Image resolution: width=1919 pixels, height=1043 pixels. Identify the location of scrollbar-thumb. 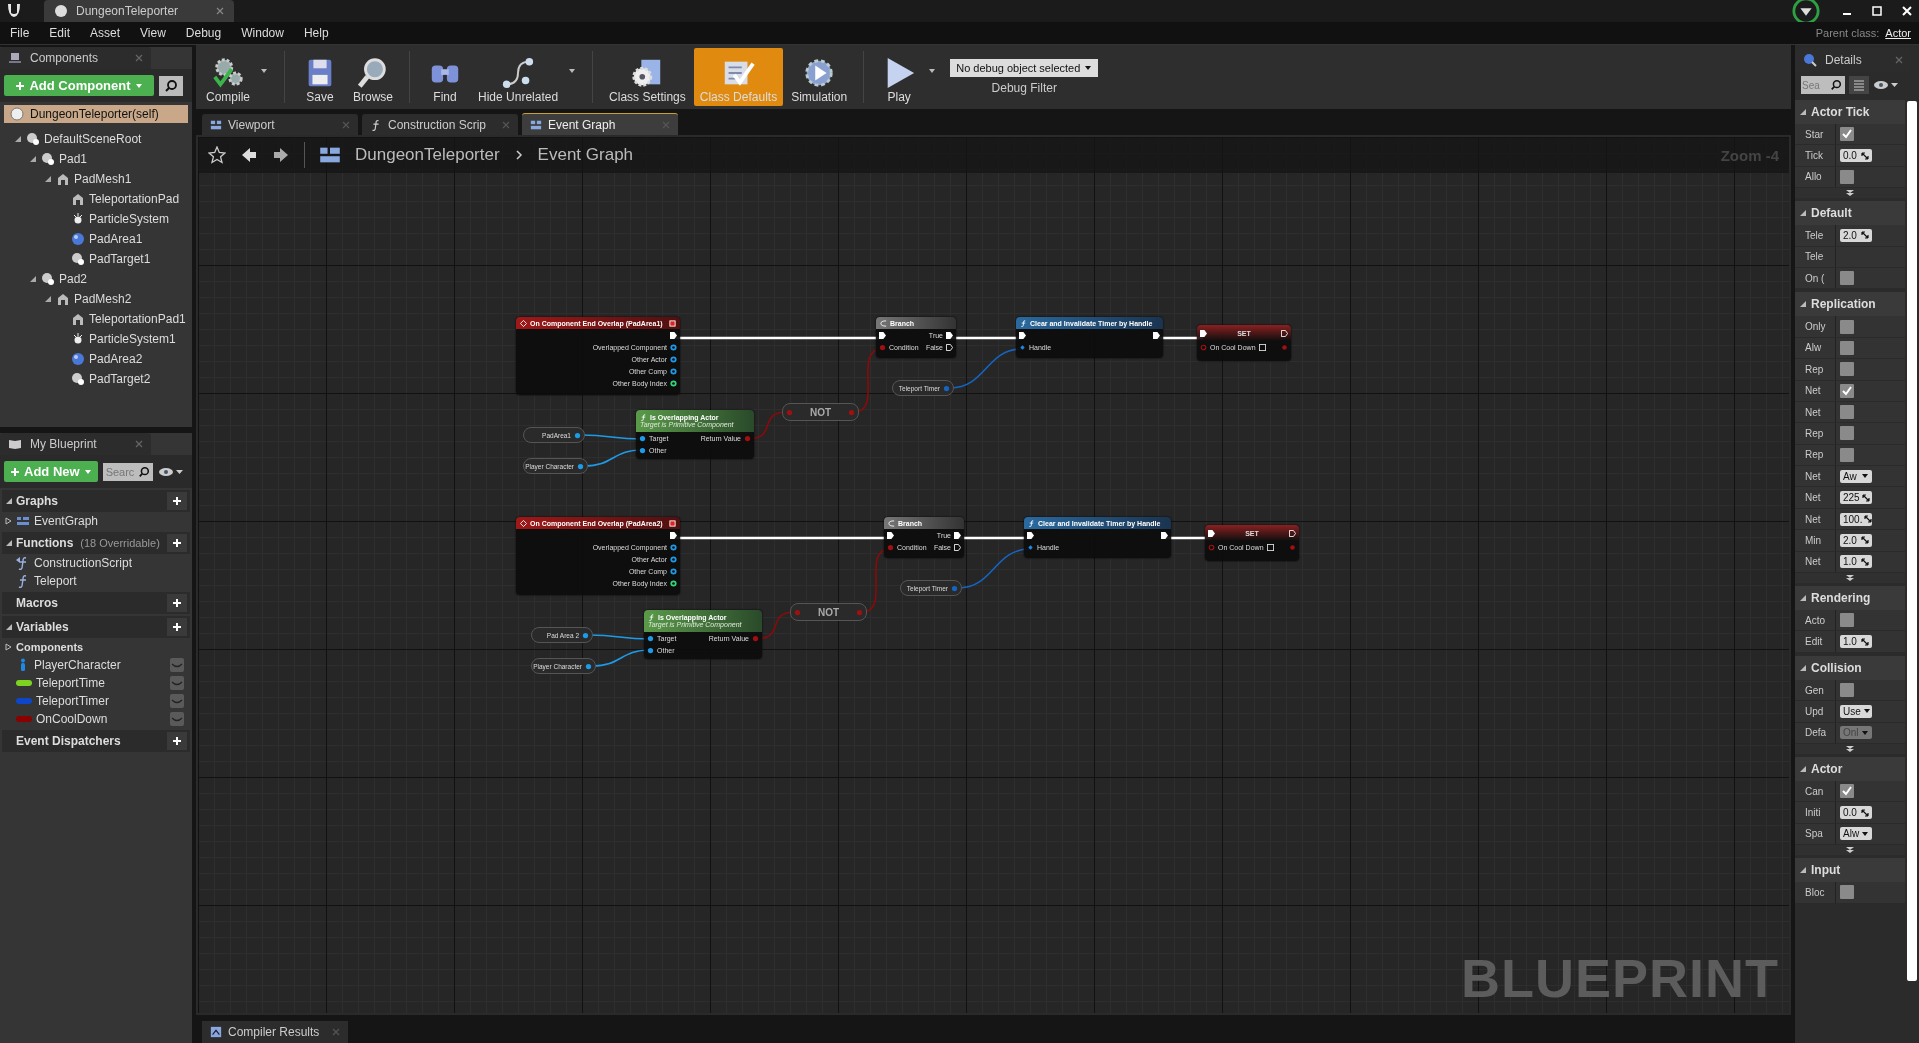
(1912, 541).